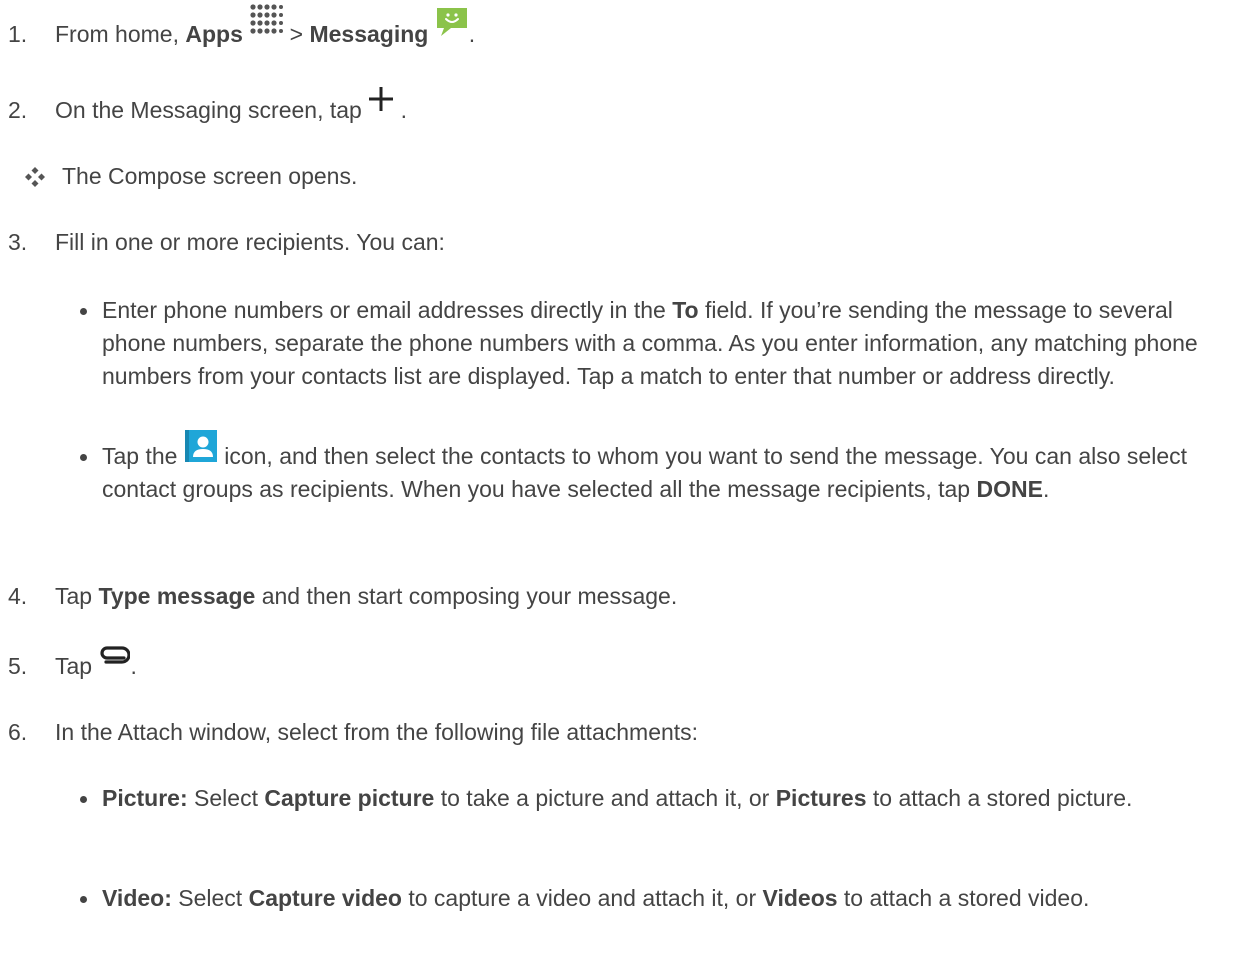 The height and width of the screenshot is (972, 1250). What do you see at coordinates (18, 34) in the screenshot?
I see `step-number: 1.` at bounding box center [18, 34].